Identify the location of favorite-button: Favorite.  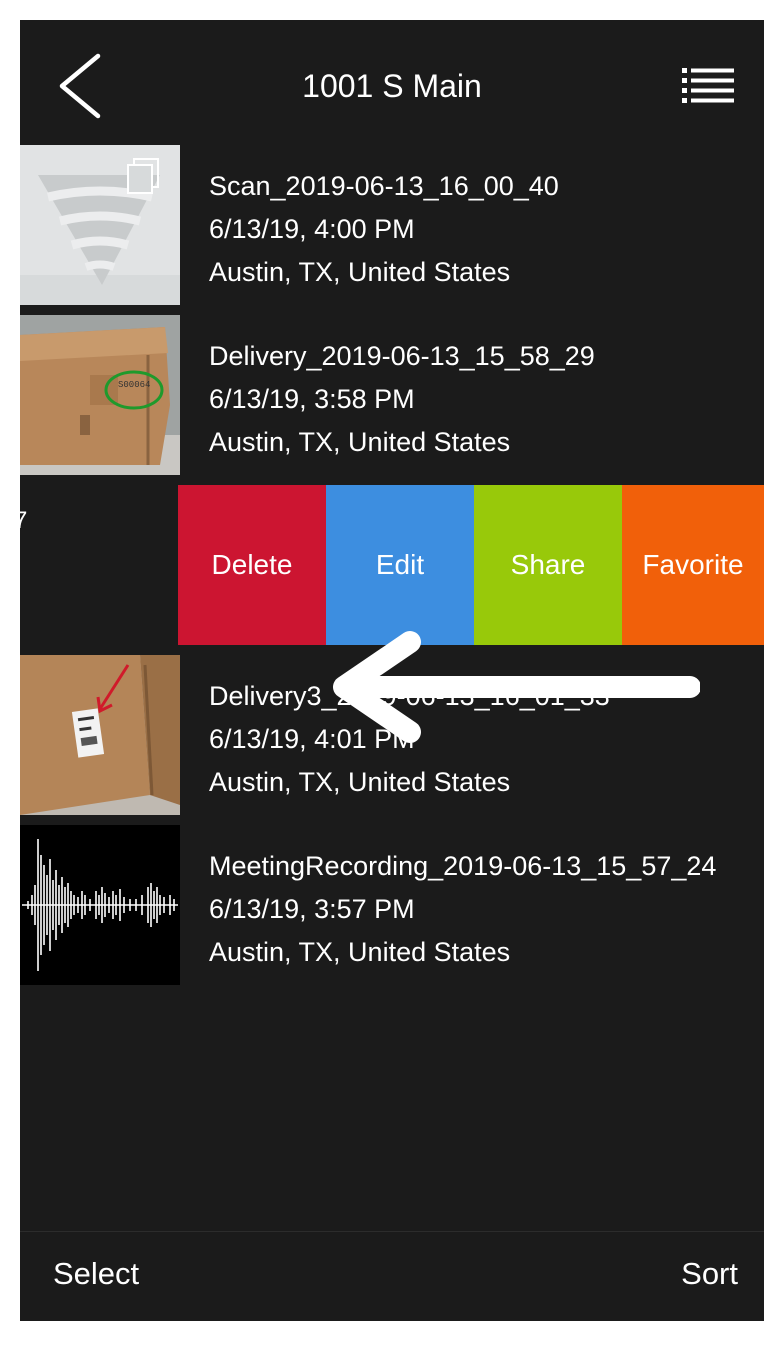
(693, 565).